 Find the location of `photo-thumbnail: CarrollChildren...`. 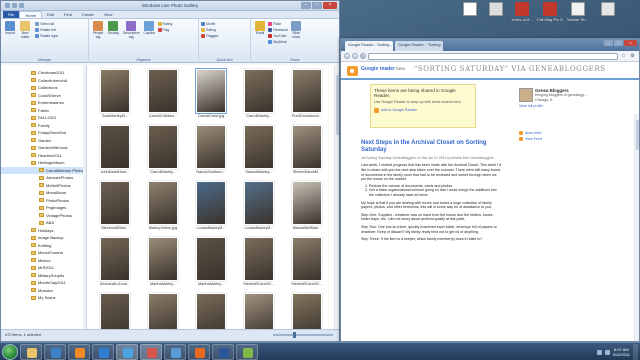

photo-thumbnail: CarrollChildren... is located at coordinates (163, 97).